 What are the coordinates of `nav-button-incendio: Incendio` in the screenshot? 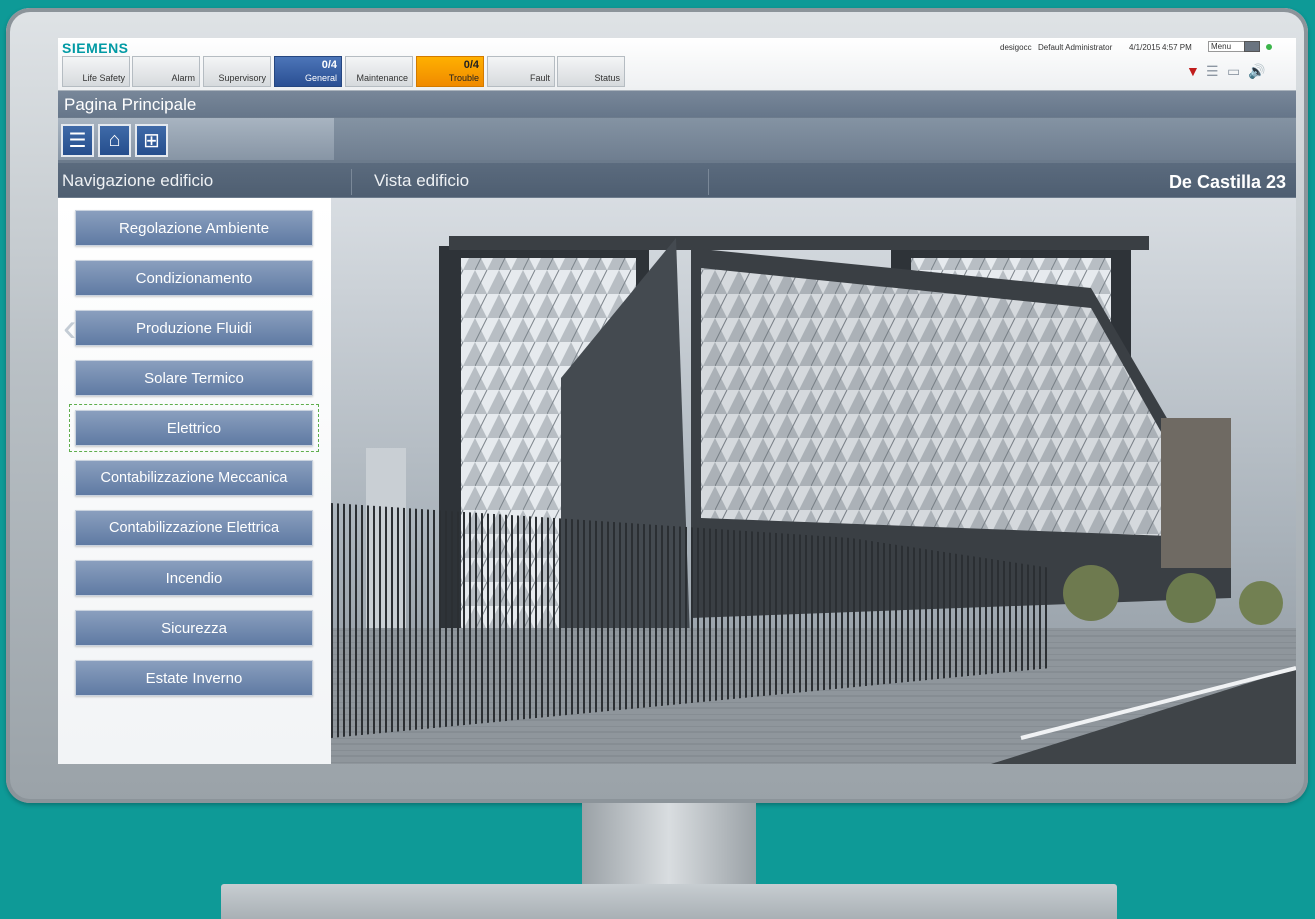 It's located at (194, 578).